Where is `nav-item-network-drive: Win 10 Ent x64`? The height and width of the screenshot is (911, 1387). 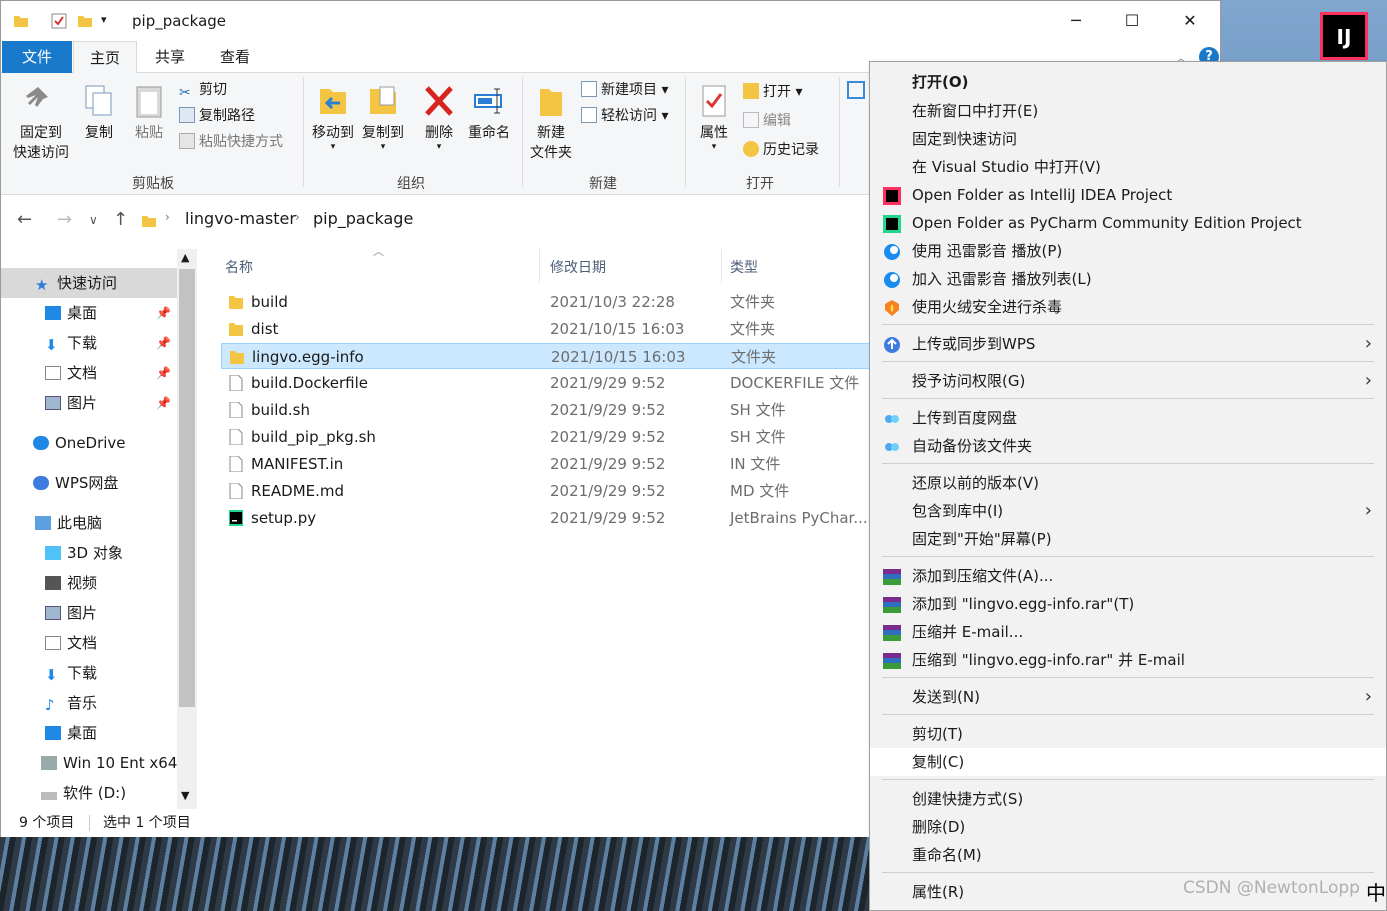 nav-item-network-drive: Win 10 Ent x64 is located at coordinates (89, 763).